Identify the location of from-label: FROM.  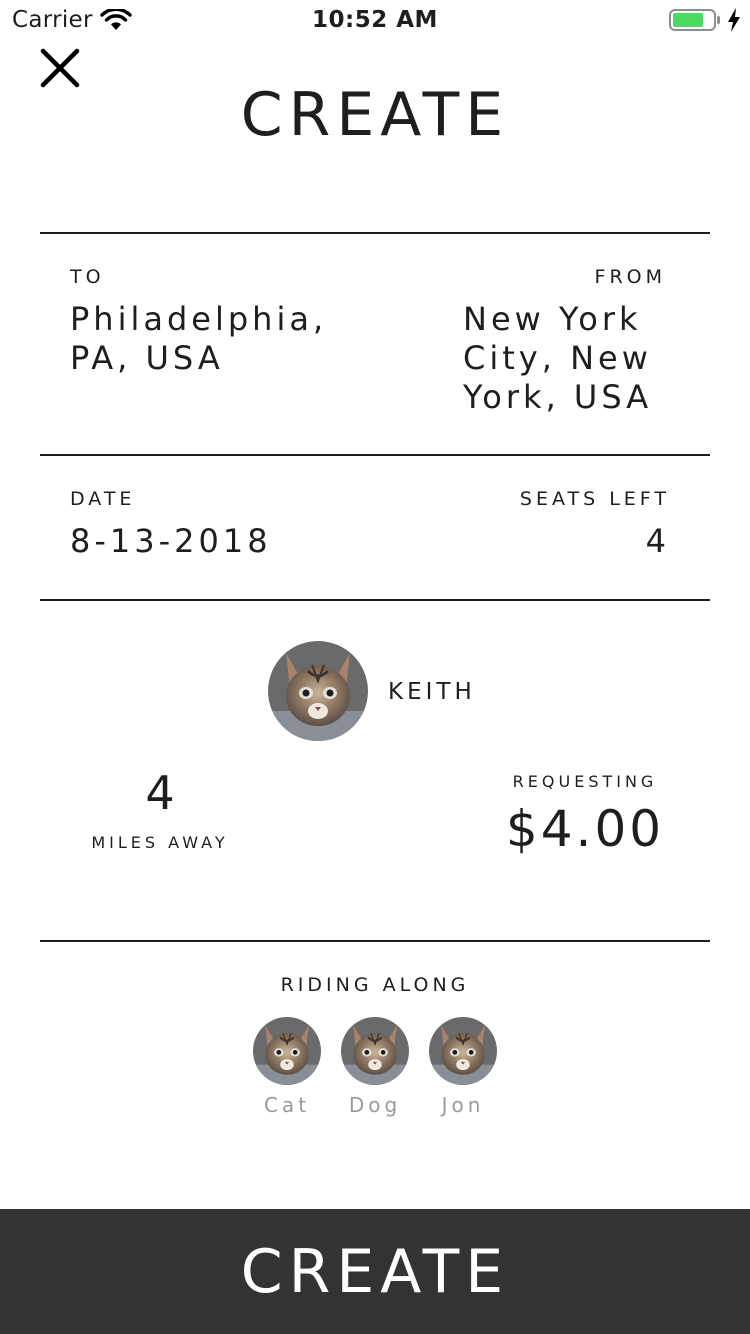
(630, 277).